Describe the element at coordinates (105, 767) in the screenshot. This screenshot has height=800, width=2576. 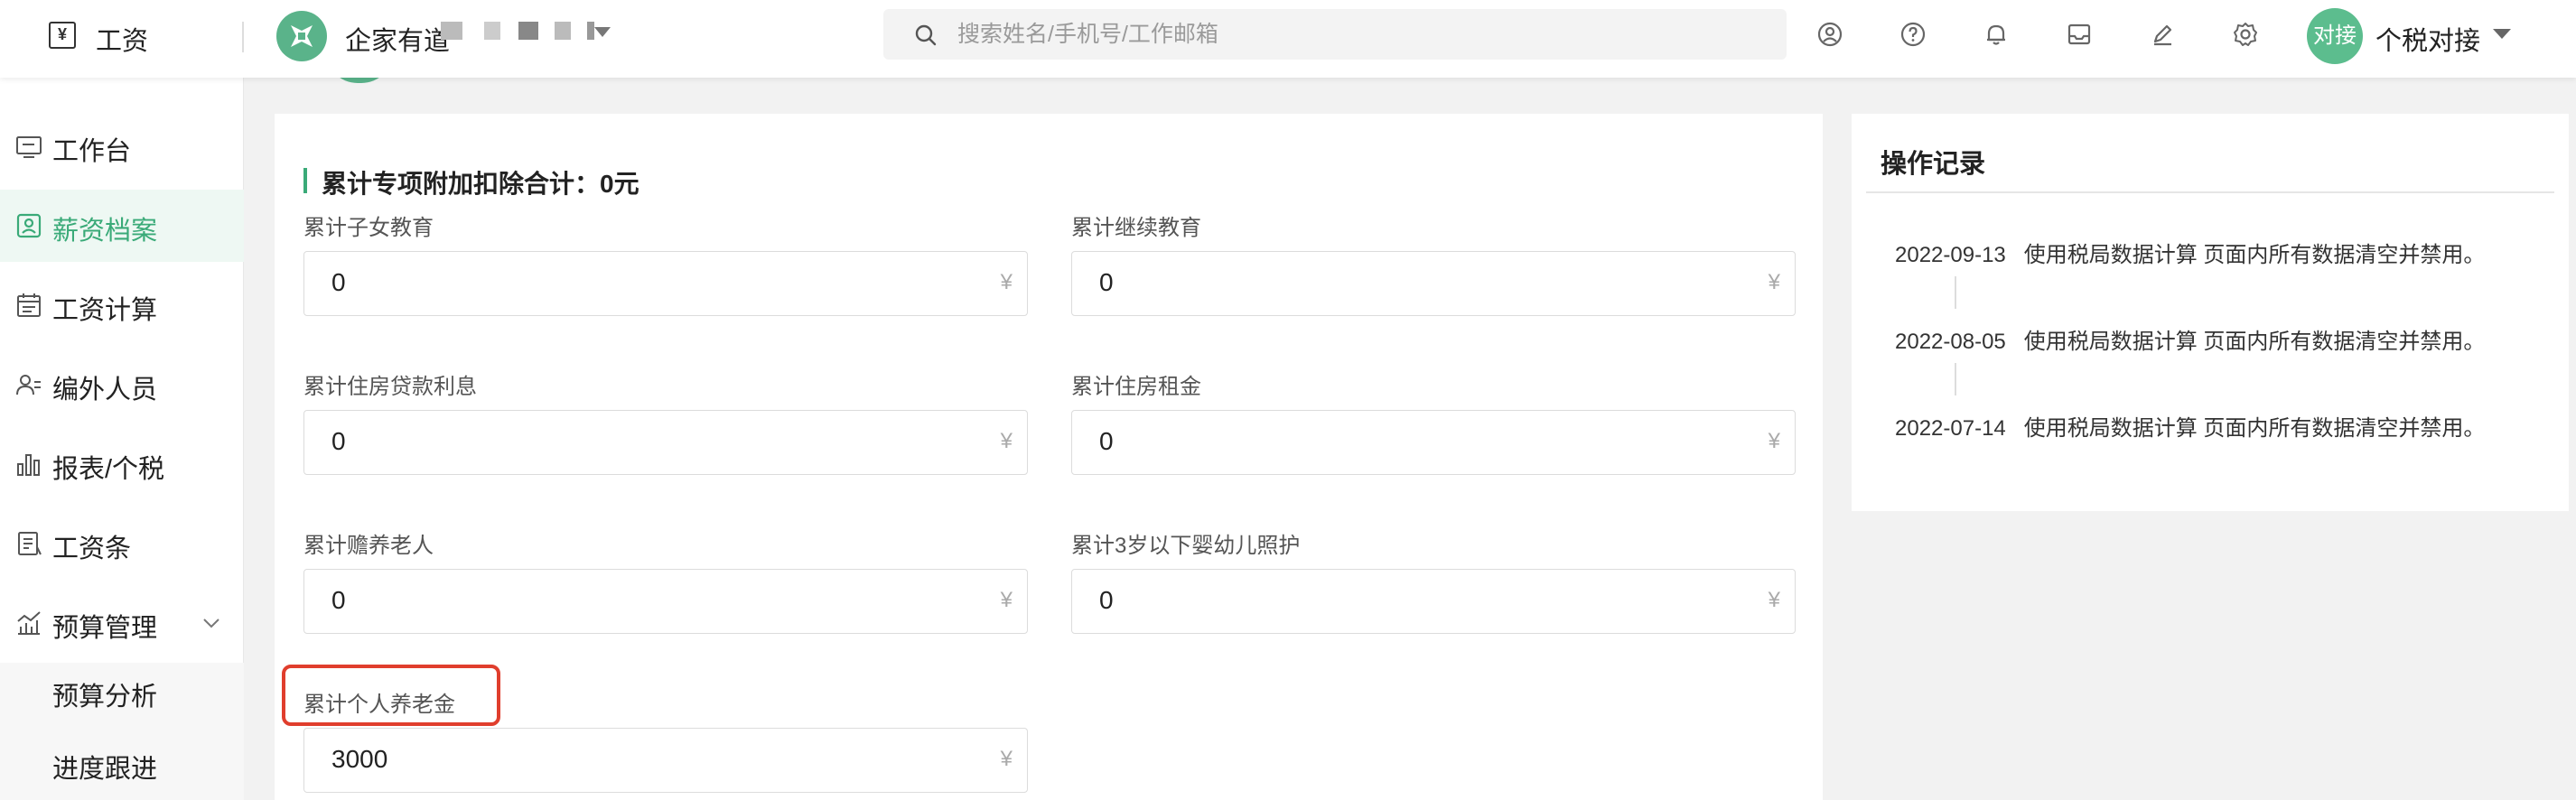
I see `sidebar-subitem-progress-tracking: 进度跟进` at that location.